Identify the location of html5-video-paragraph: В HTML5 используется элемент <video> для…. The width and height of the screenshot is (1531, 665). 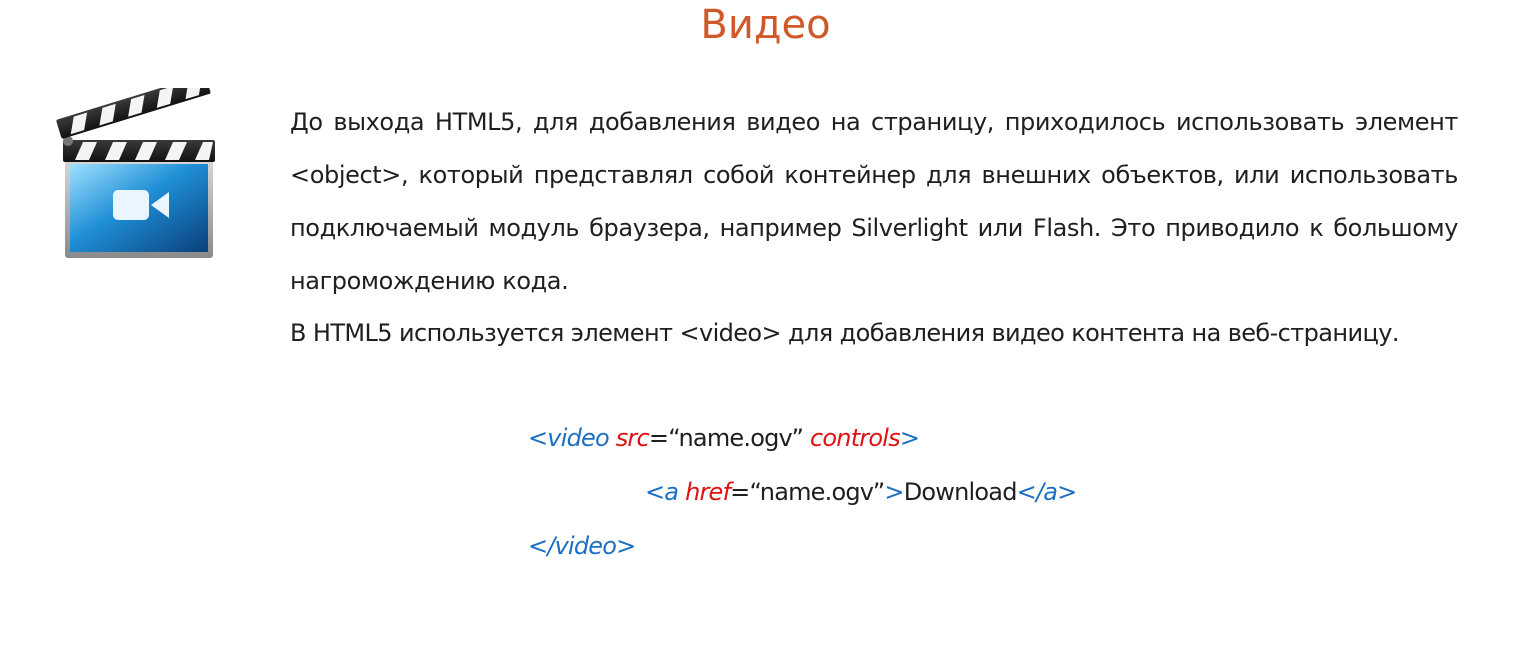
(844, 333).